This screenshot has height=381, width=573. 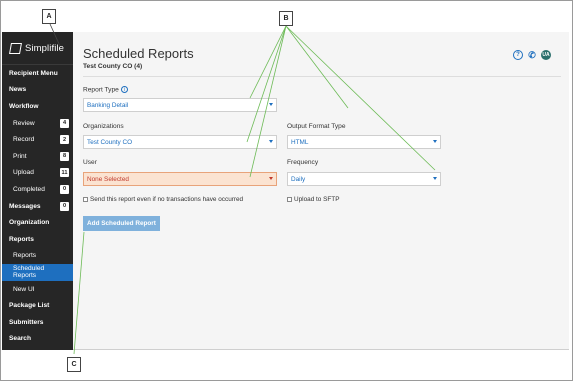 I want to click on sidebar-item-label: Completed, so click(x=29, y=189).